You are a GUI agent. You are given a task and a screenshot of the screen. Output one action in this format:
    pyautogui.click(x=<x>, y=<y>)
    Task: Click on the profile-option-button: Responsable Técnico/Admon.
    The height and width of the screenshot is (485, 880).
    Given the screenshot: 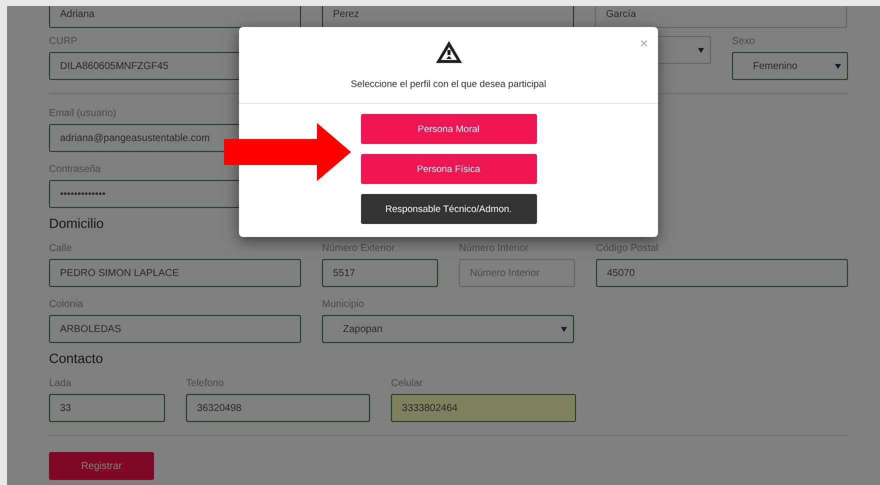 What is the action you would take?
    pyautogui.click(x=448, y=209)
    